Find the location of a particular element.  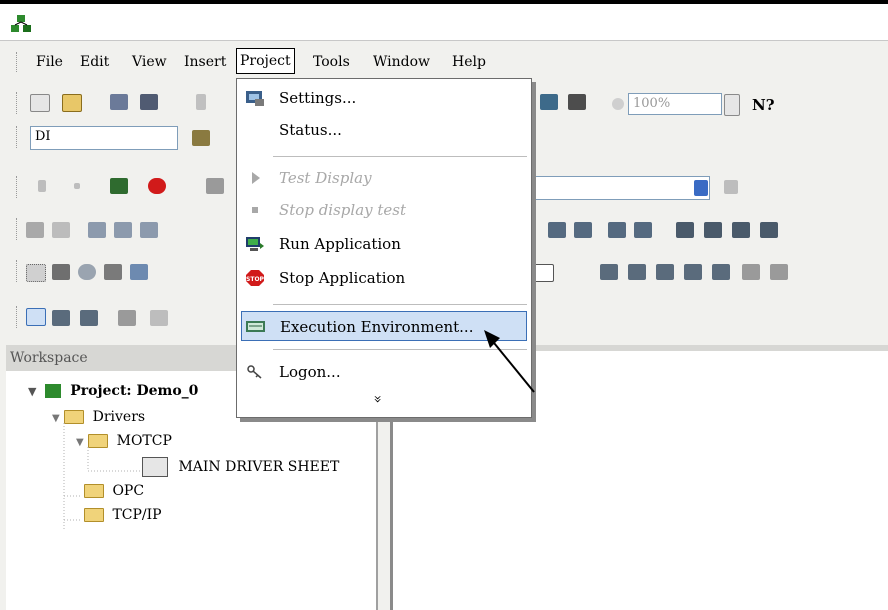

title-bar is located at coordinates (444, 20).